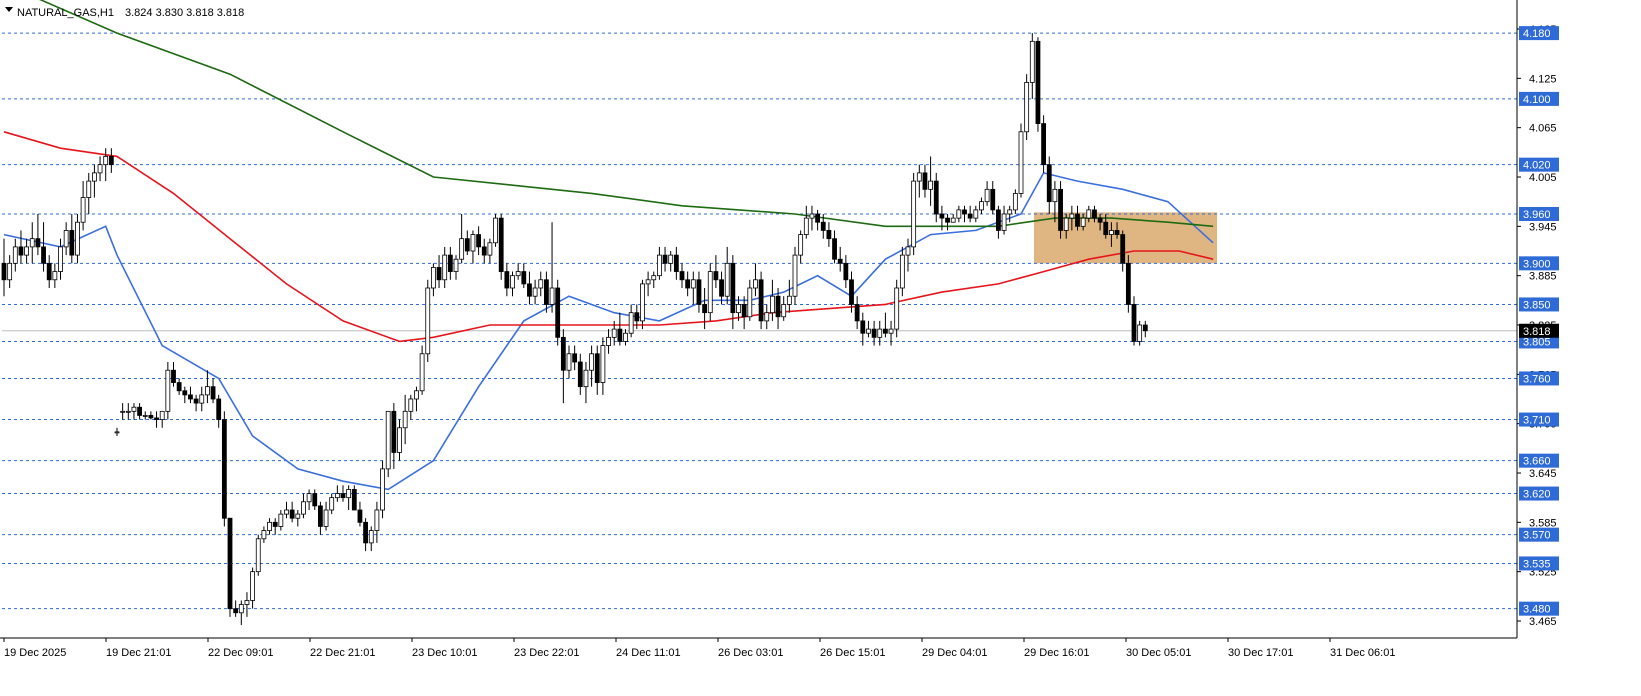 The width and height of the screenshot is (1641, 696). What do you see at coordinates (35, 653) in the screenshot?
I see `x-tick-label: 19 Dec 2025` at bounding box center [35, 653].